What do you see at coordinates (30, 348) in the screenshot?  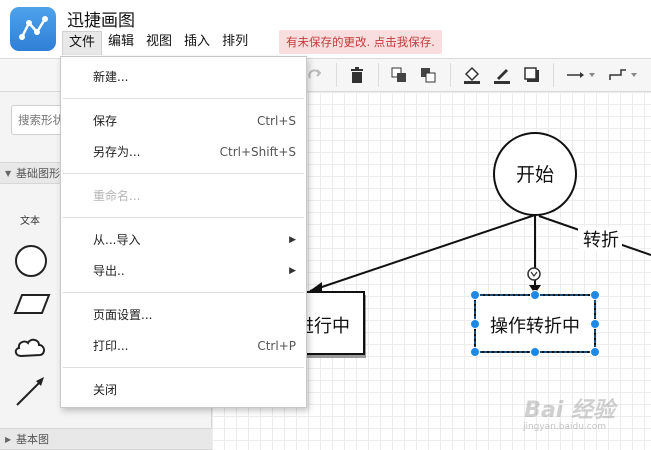 I see `shape-cloud` at bounding box center [30, 348].